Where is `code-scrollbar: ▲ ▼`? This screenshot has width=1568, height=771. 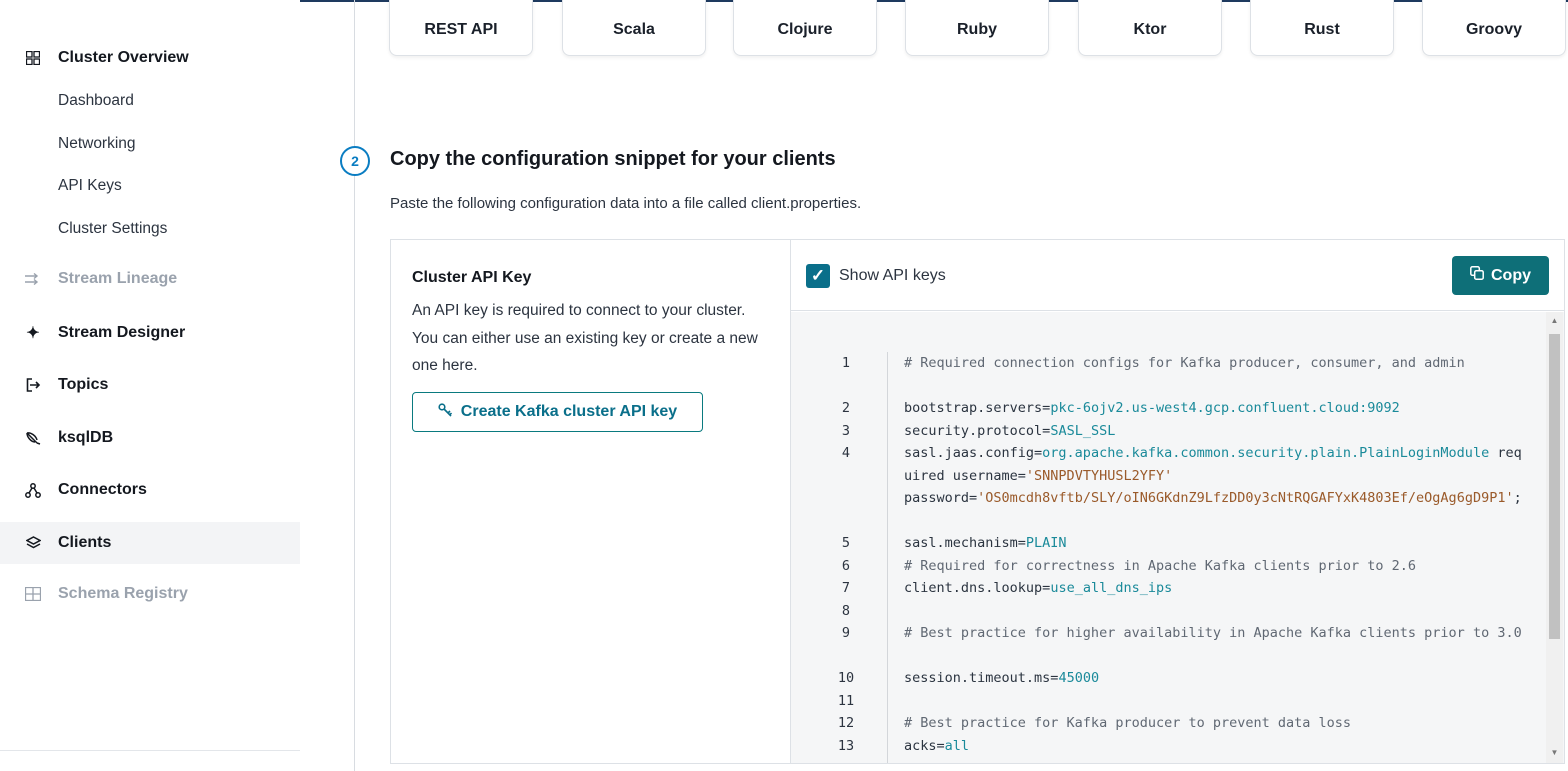 code-scrollbar: ▲ ▼ is located at coordinates (1554, 537).